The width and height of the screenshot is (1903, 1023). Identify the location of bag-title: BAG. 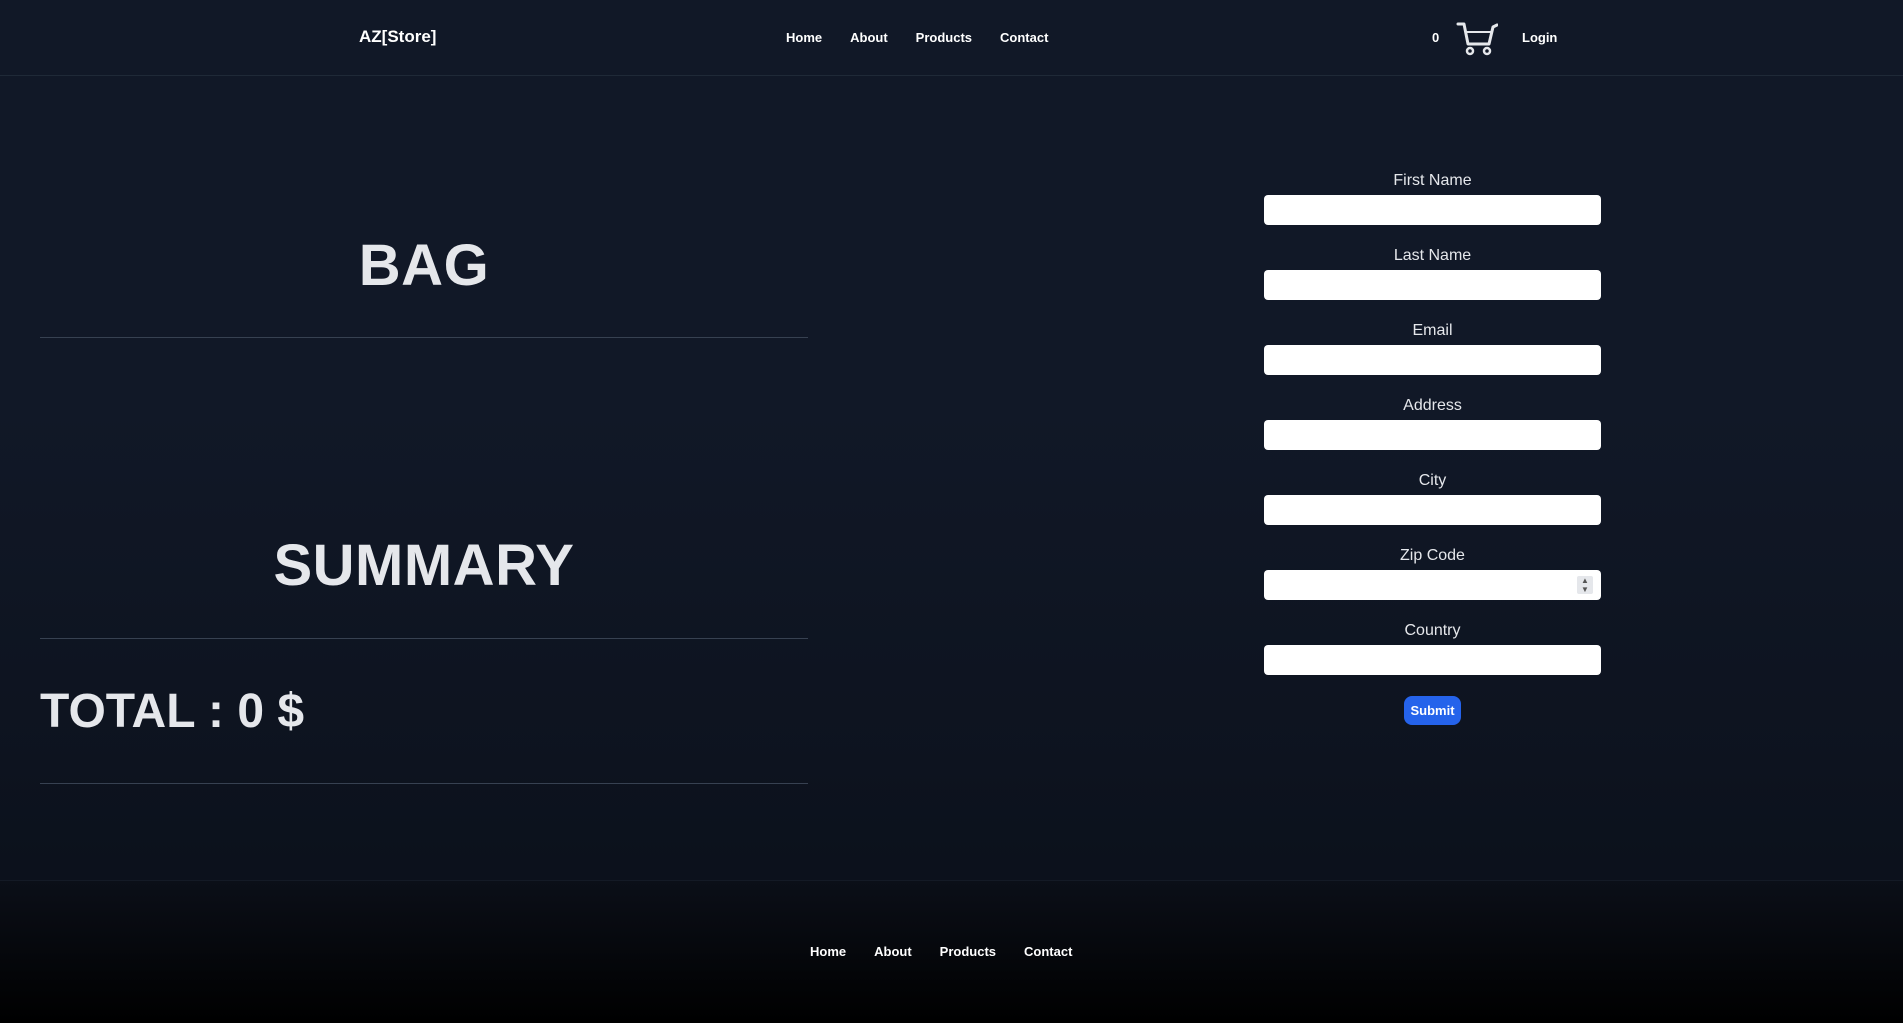
(424, 265).